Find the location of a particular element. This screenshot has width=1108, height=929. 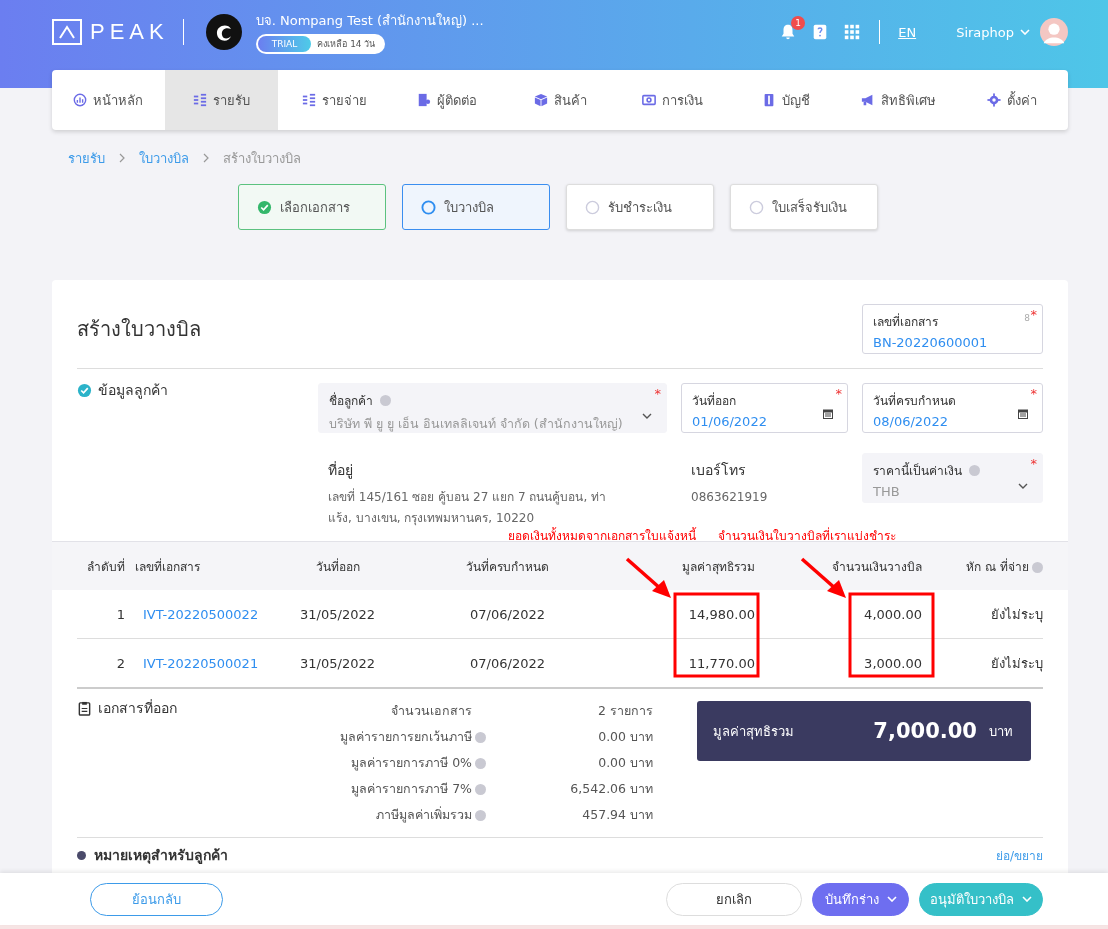

column-header: จำนวนเงินวางบิล is located at coordinates (877, 567).